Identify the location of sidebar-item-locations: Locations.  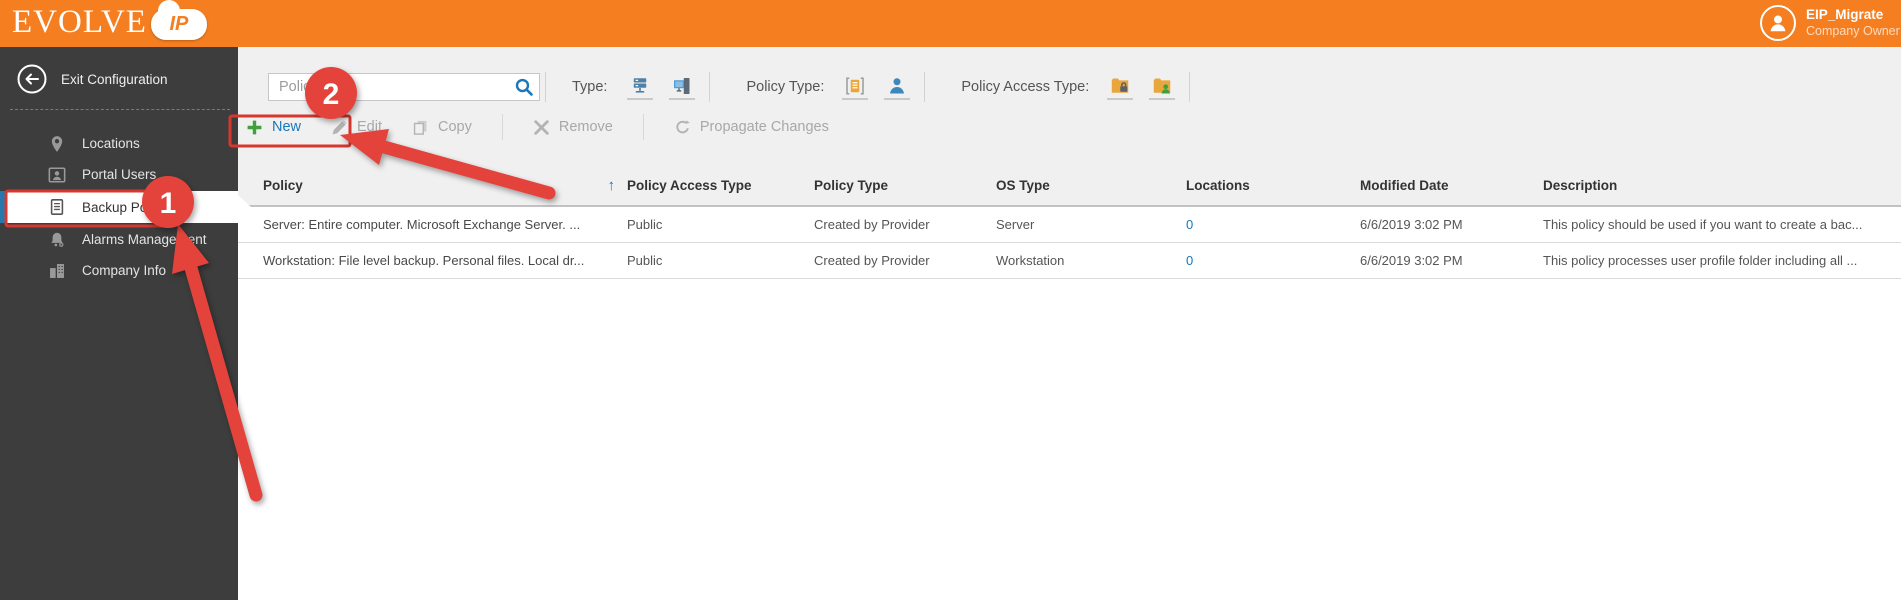
(119, 143).